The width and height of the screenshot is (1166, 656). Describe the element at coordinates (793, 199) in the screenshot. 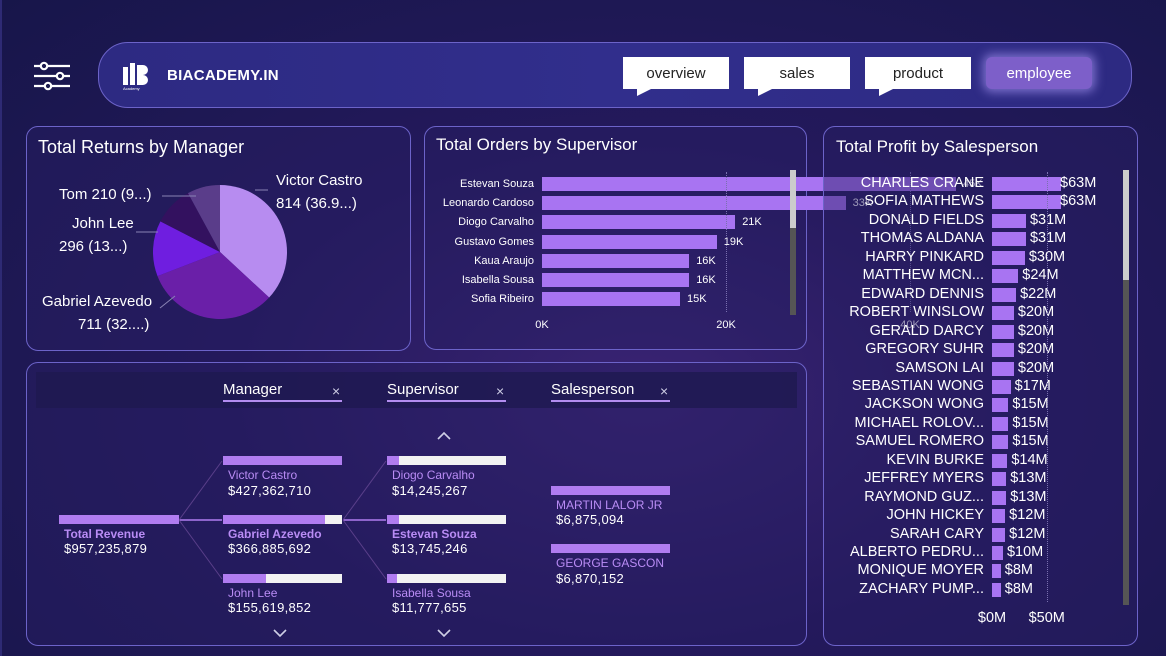

I see `orders-scrollbar-thumb` at that location.